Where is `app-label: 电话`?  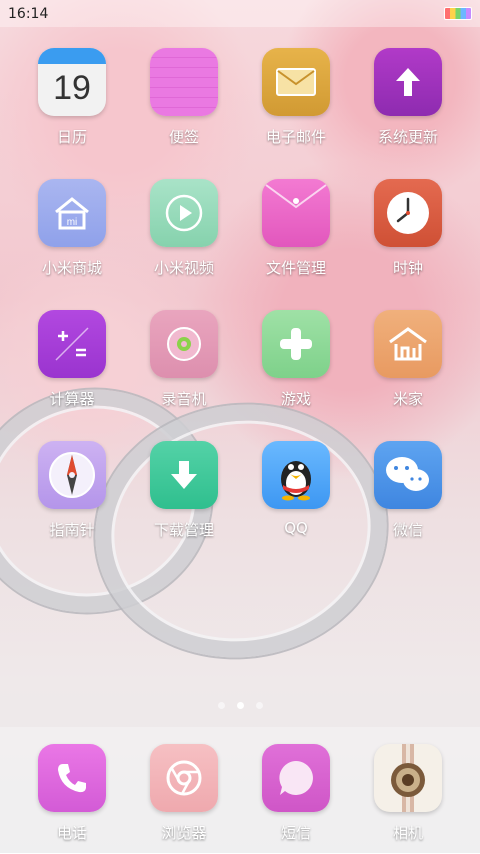
app-label: 电话 is located at coordinates (71, 833).